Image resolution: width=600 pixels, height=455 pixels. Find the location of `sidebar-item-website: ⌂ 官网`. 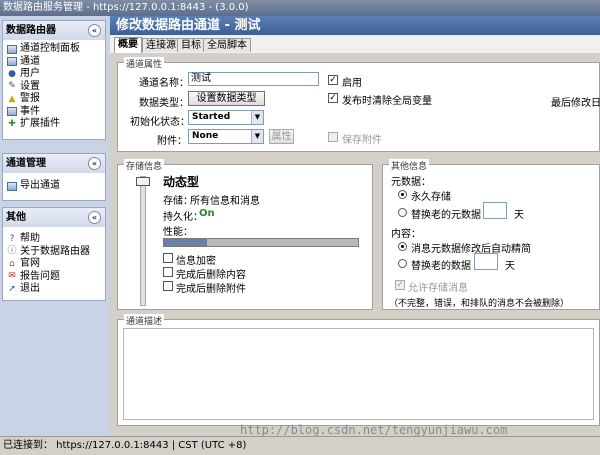

sidebar-item-website: ⌂ 官网 is located at coordinates (56, 264).